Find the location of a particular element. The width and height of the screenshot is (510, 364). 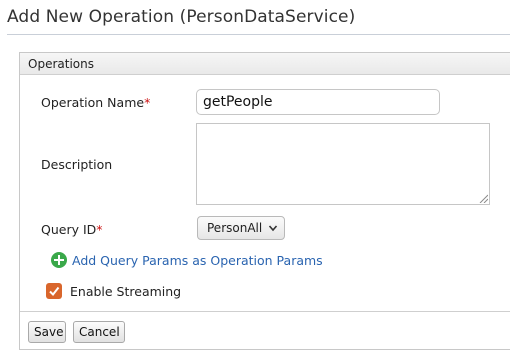

query-id-selected-value: PersonAll is located at coordinates (235, 228).